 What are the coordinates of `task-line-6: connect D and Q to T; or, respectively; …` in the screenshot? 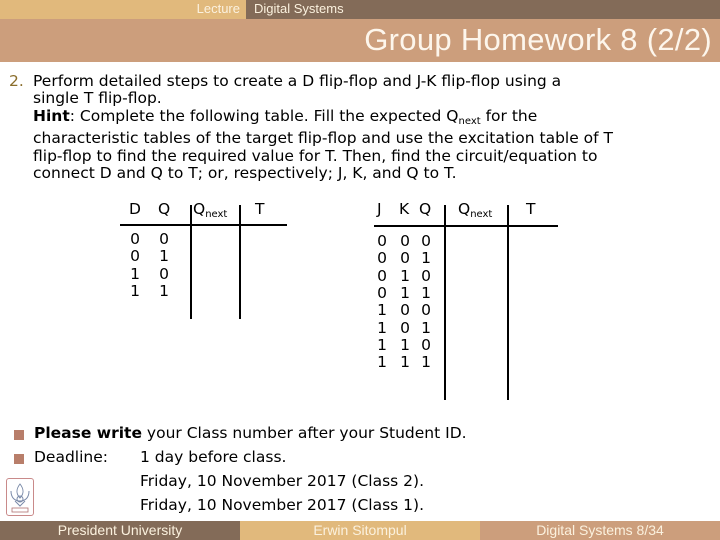 It's located at (245, 173).